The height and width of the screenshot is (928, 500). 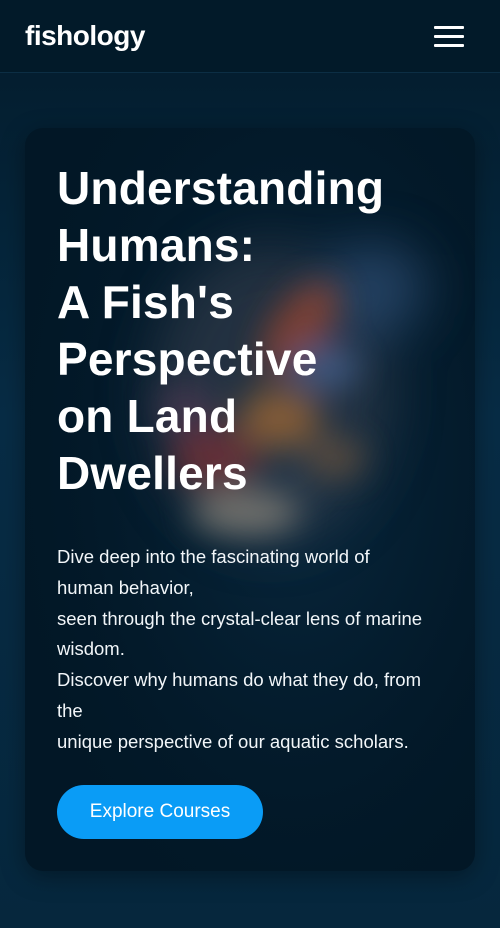 What do you see at coordinates (160, 812) in the screenshot?
I see `explore-courses-button: Explore Courses` at bounding box center [160, 812].